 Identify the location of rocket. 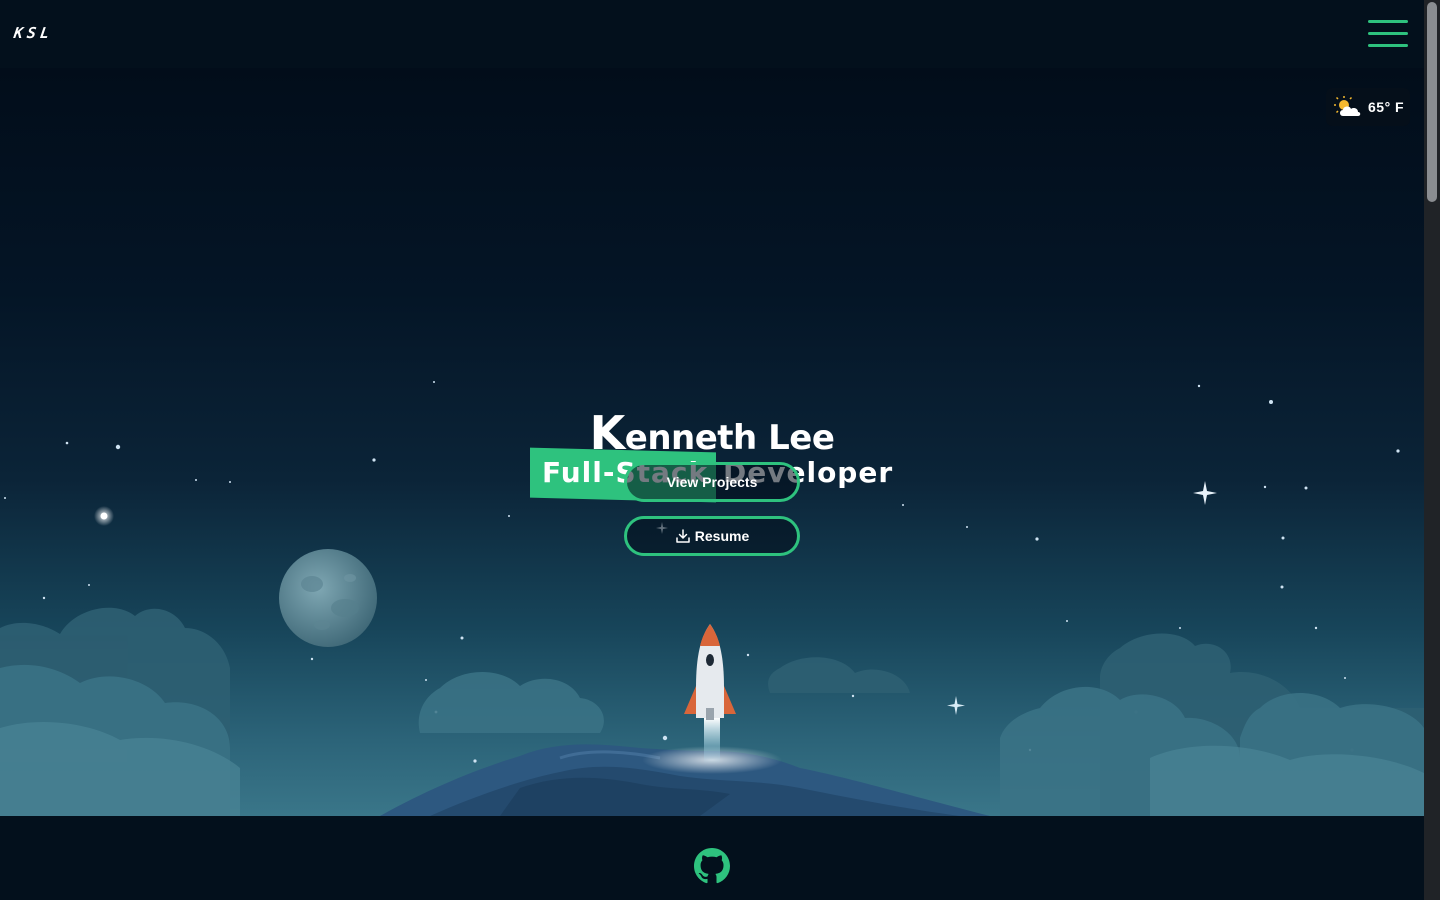
(710, 694).